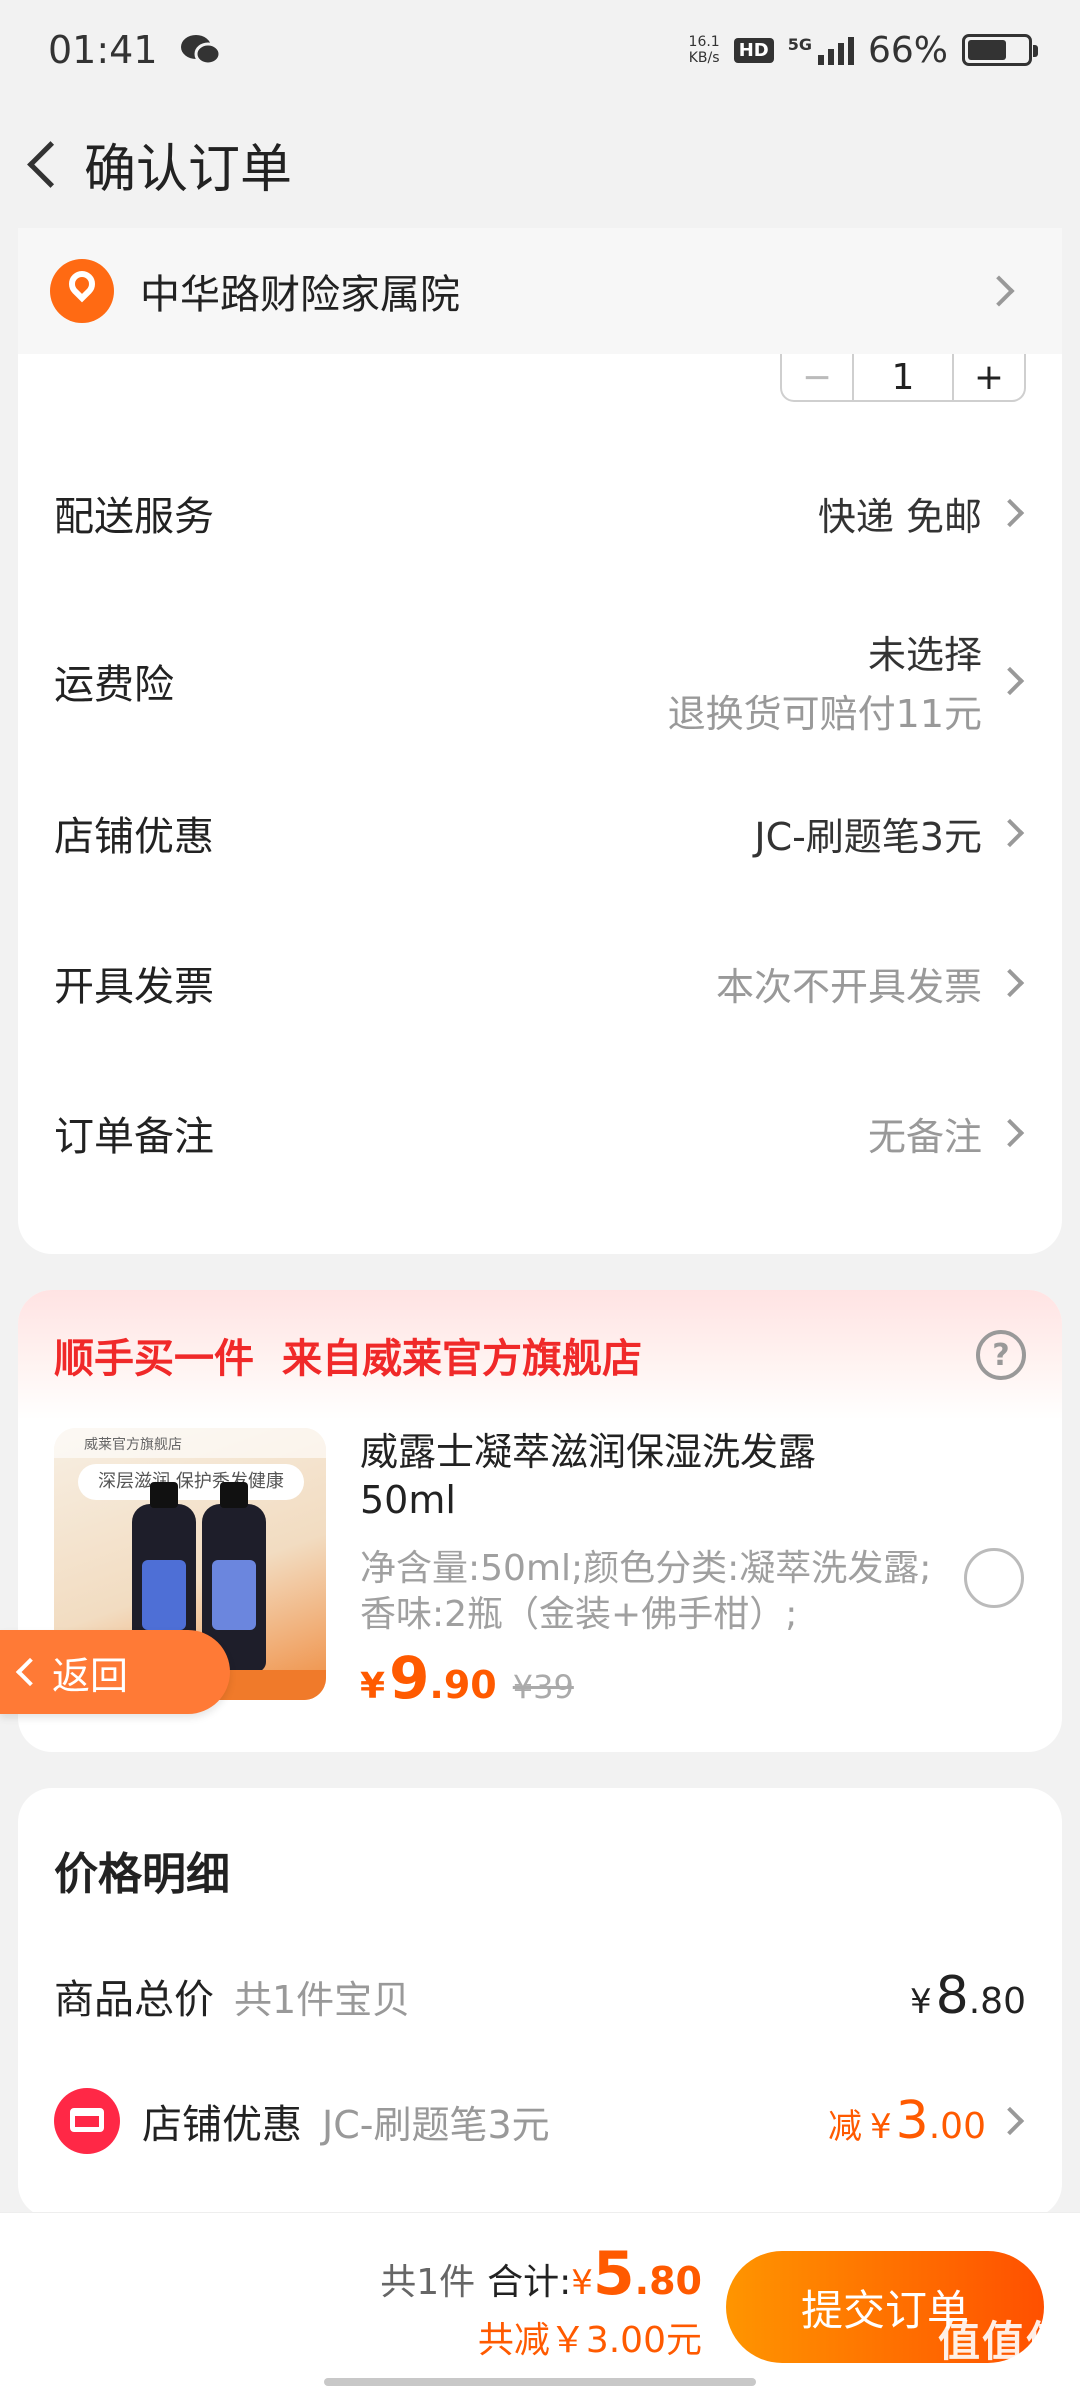 The width and height of the screenshot is (1080, 2400). What do you see at coordinates (134, 987) in the screenshot?
I see `invoice-label: 开具发票` at bounding box center [134, 987].